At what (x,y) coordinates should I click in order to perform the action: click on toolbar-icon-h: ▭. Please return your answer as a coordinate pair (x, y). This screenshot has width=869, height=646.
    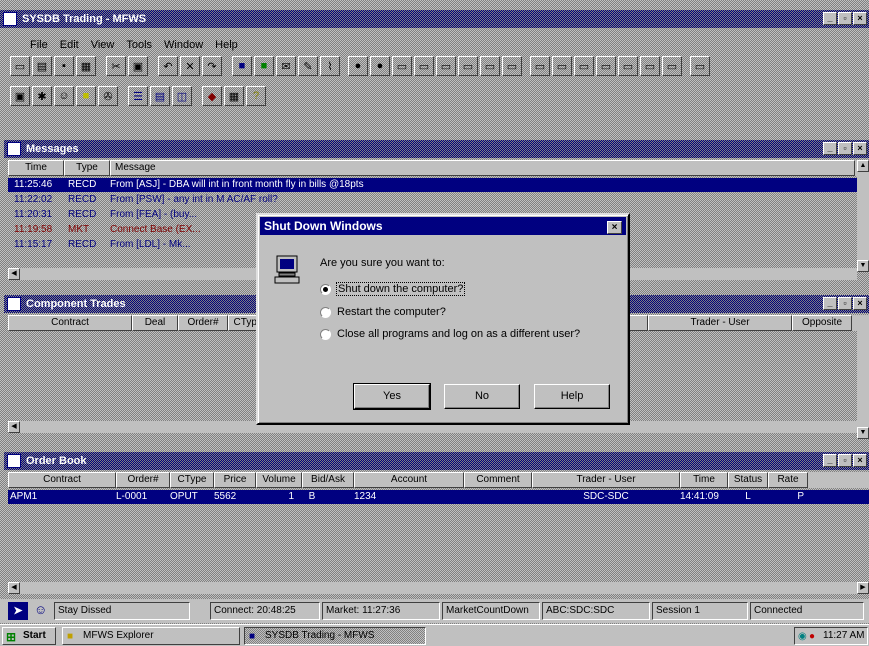
    Looking at the image, I should click on (512, 66).